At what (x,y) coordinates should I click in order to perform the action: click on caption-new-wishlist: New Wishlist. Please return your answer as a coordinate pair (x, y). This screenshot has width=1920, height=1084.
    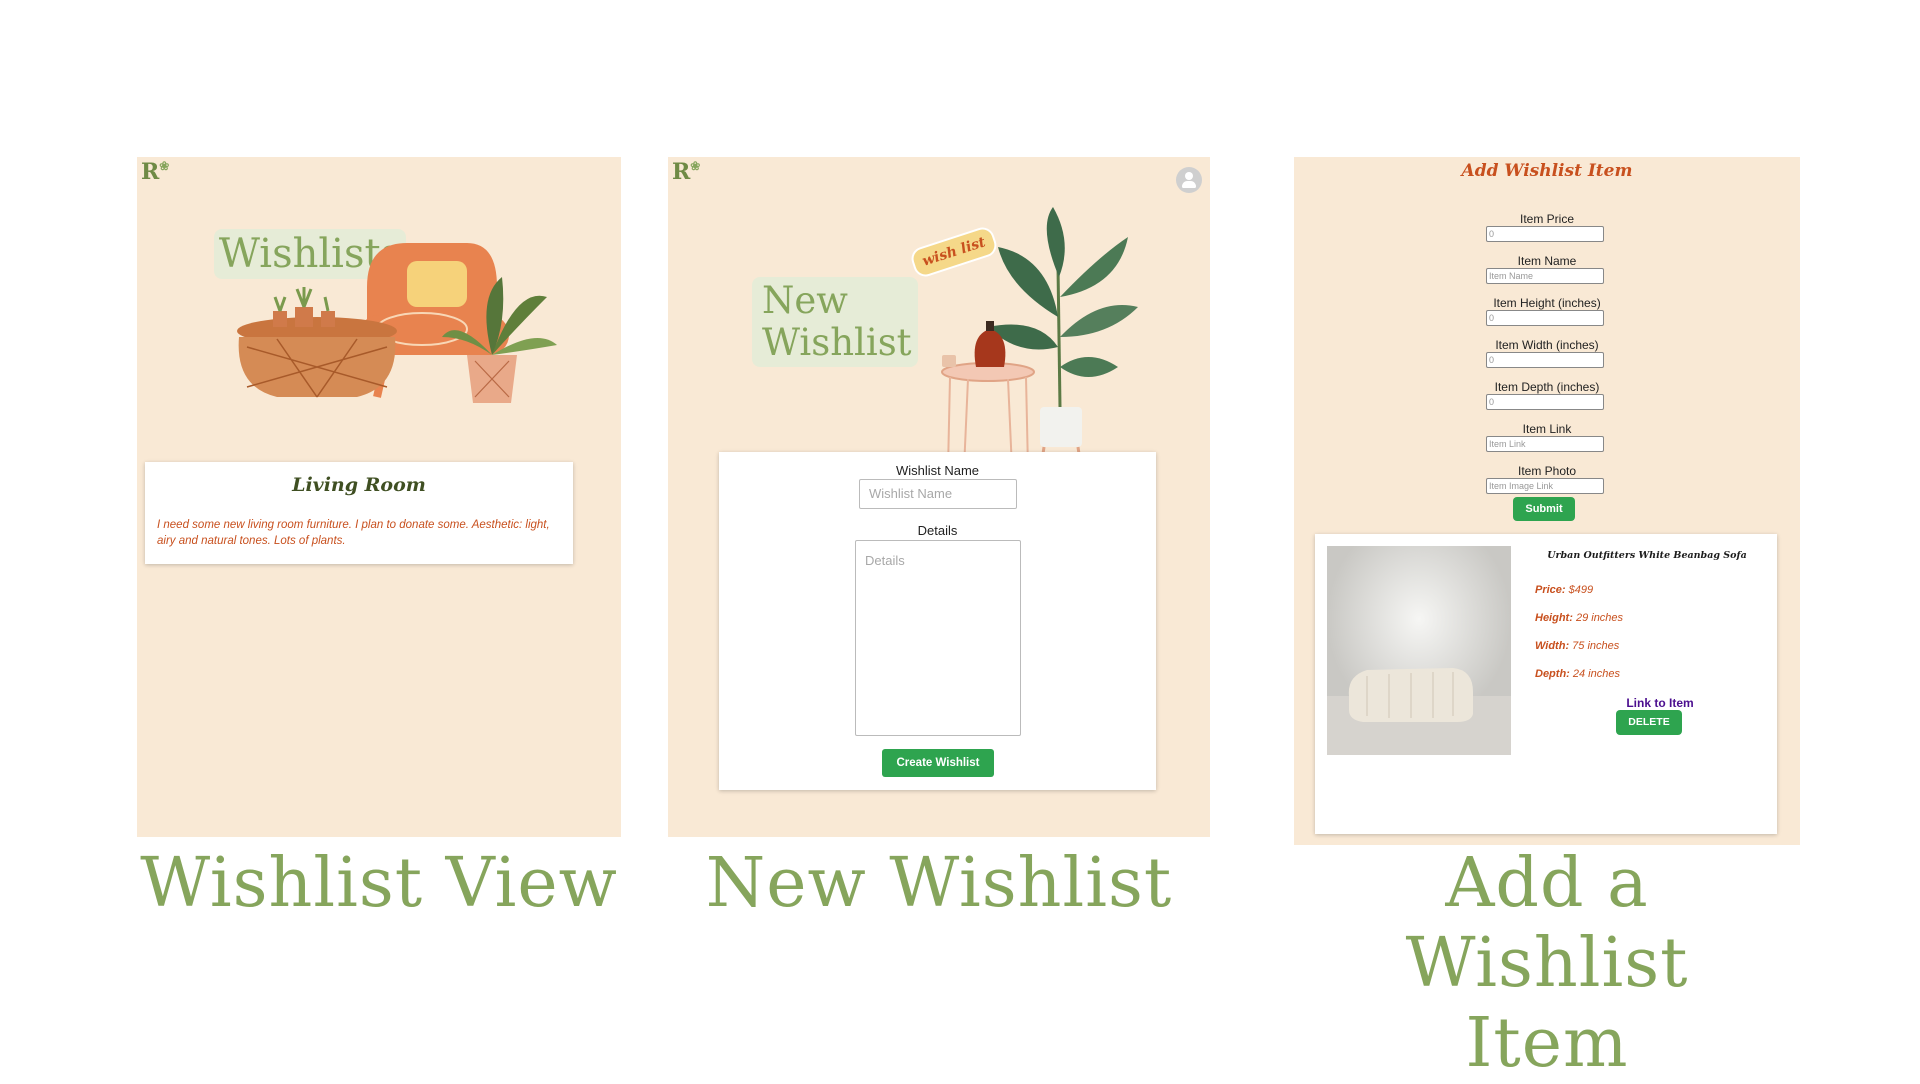
    Looking at the image, I should click on (939, 883).